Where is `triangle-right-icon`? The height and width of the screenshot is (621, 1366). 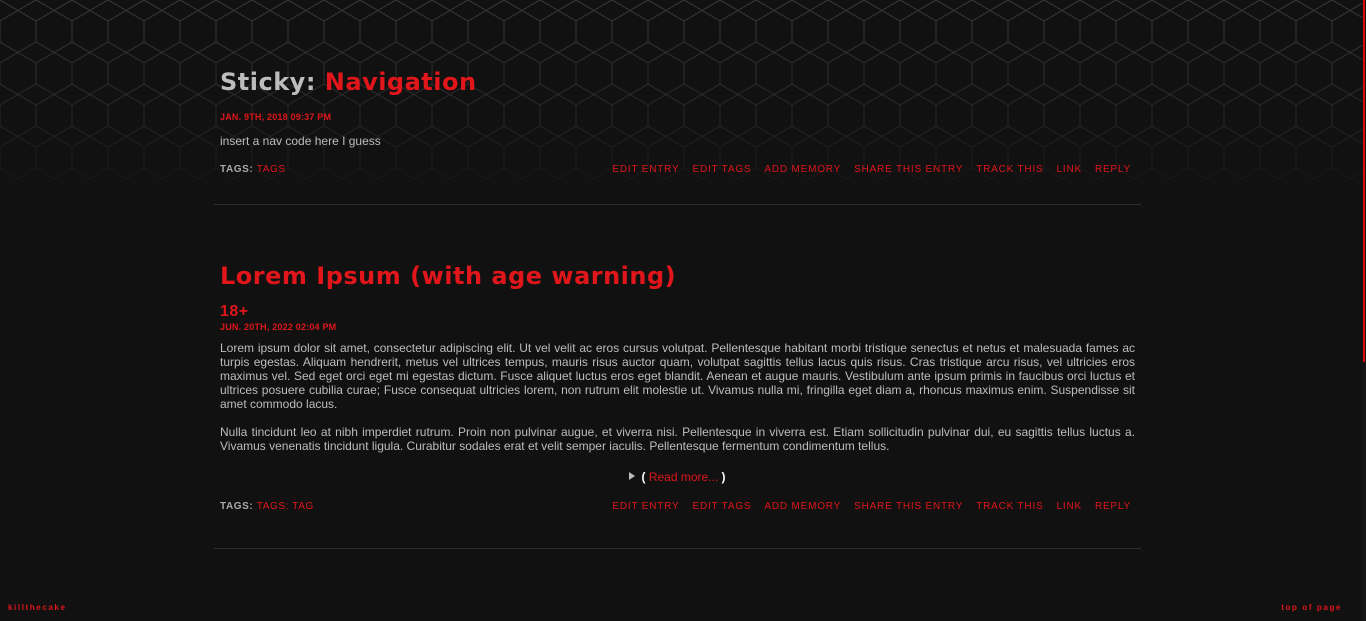 triangle-right-icon is located at coordinates (632, 476).